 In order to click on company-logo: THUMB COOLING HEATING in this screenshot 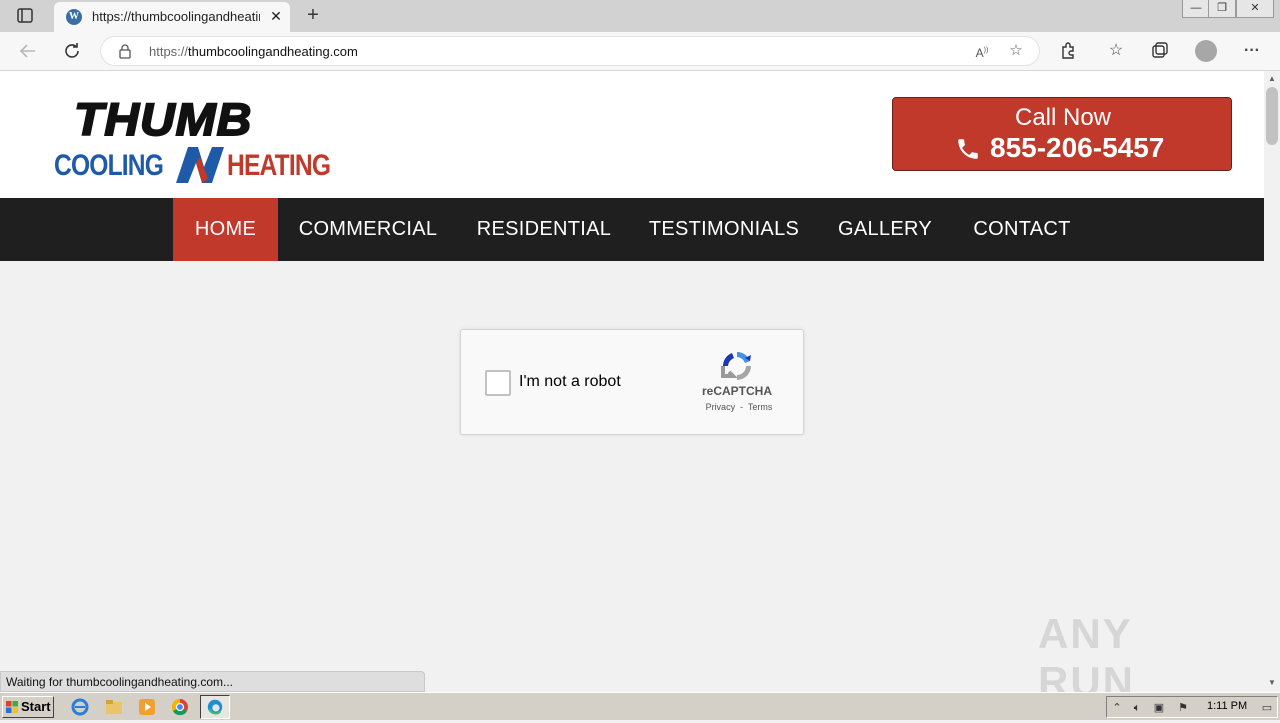, I will do `click(198, 139)`.